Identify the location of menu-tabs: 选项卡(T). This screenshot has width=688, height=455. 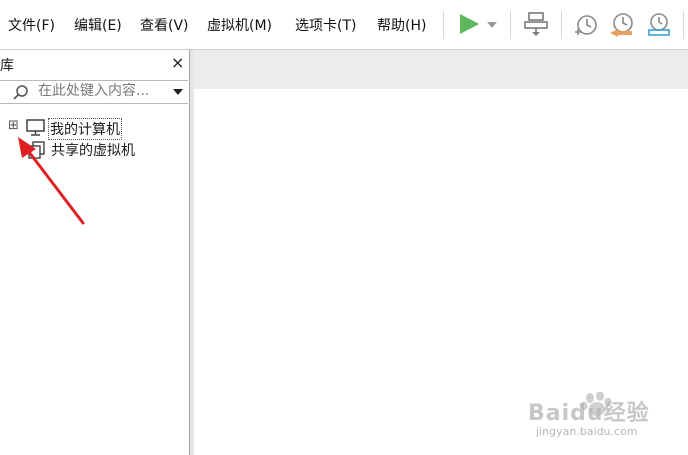
(325, 25).